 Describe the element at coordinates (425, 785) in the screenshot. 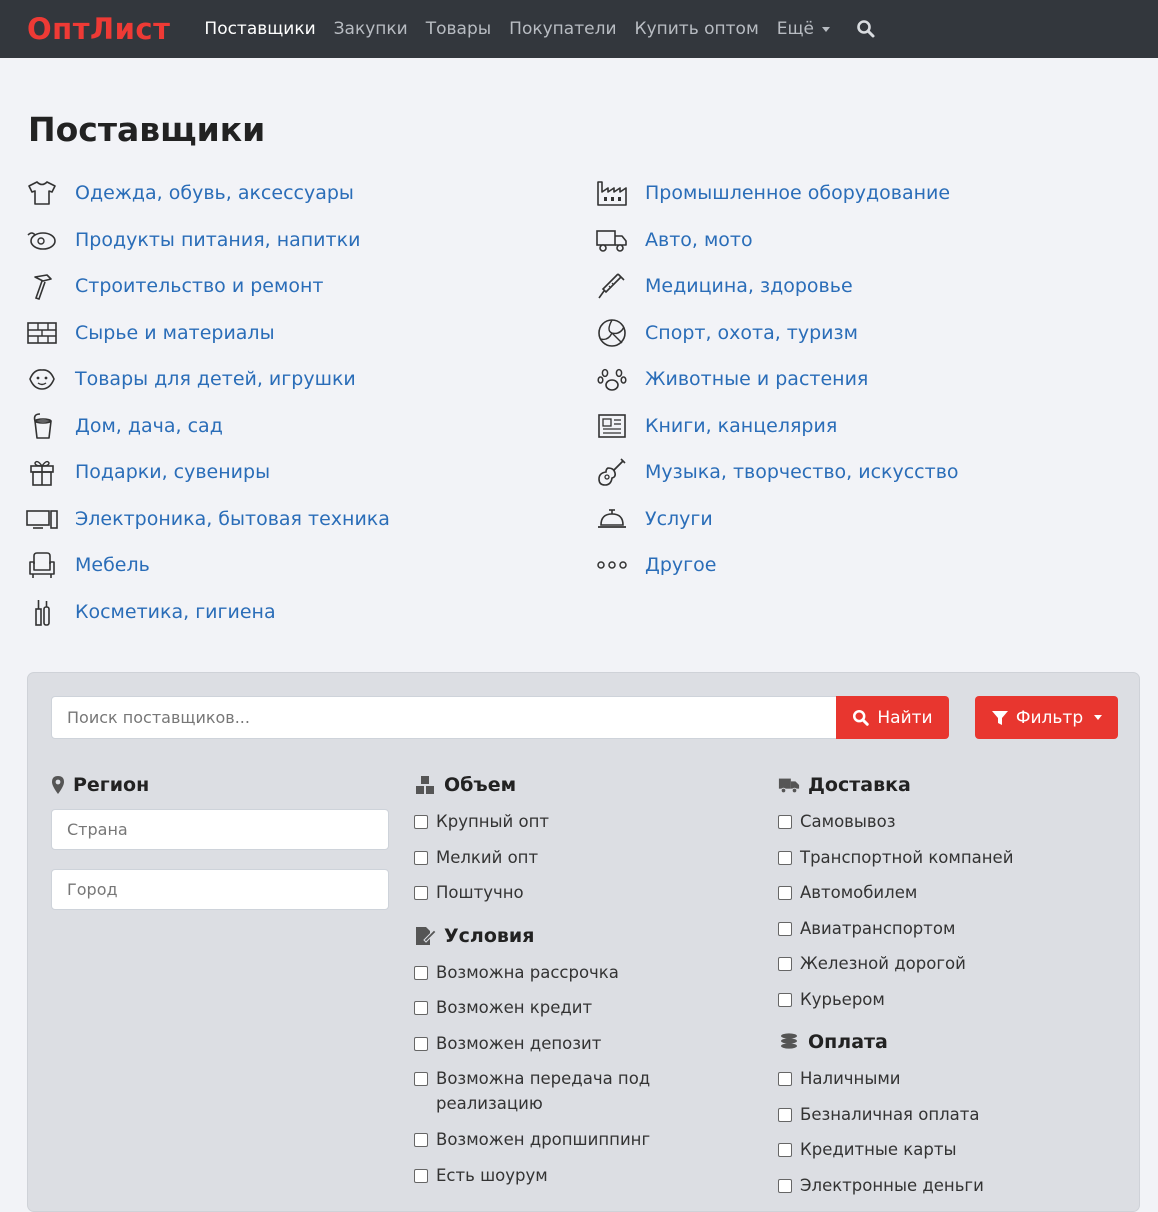

I see `boxes-icon` at that location.